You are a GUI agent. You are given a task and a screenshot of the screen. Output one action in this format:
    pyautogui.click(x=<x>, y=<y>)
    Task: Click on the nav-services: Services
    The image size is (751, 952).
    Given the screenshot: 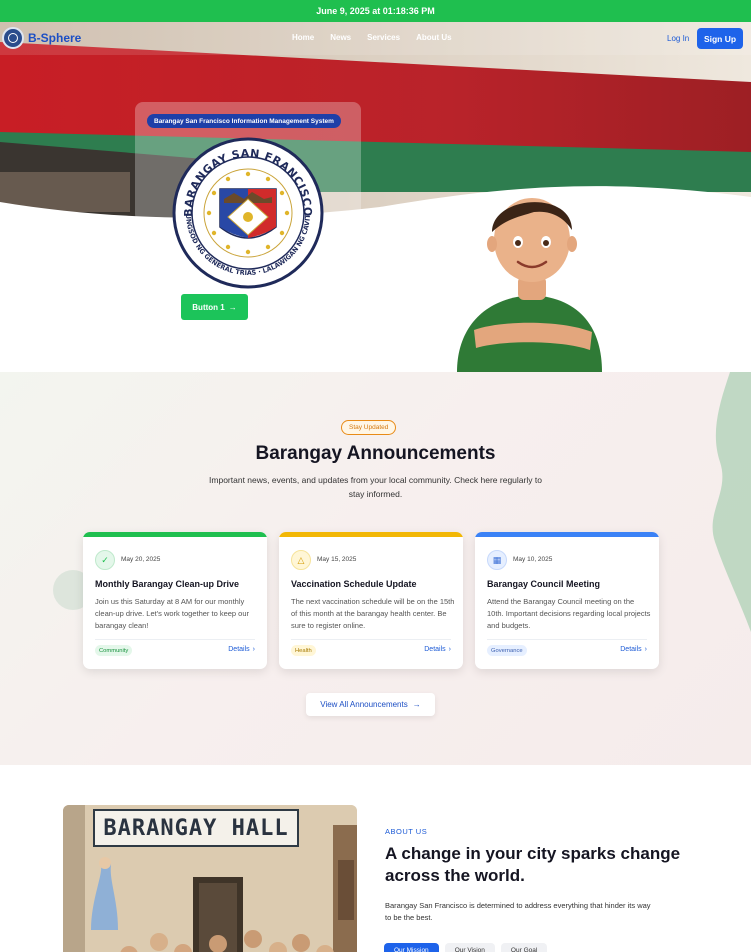 What is the action you would take?
    pyautogui.click(x=383, y=37)
    